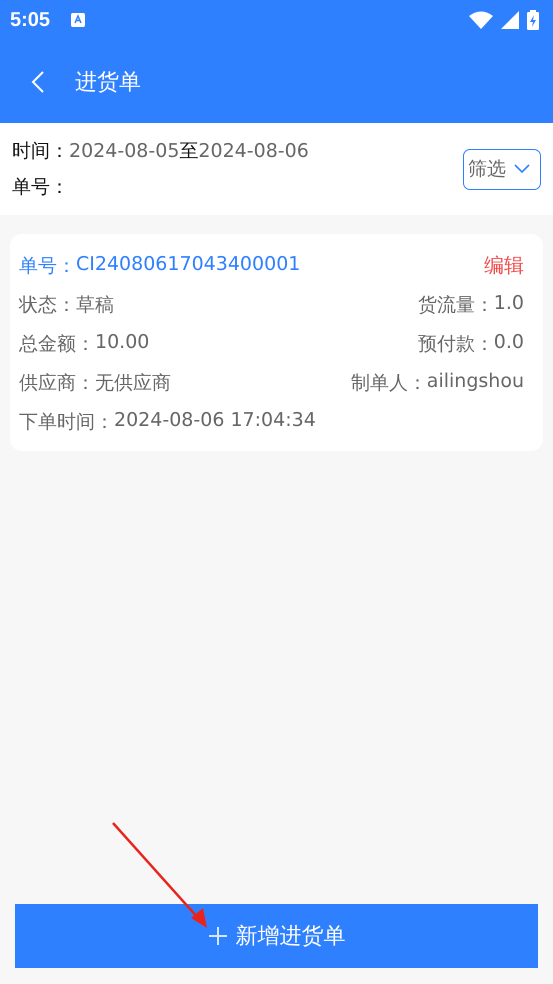 The height and width of the screenshot is (984, 553). What do you see at coordinates (122, 342) in the screenshot?
I see `field-value: 10.00` at bounding box center [122, 342].